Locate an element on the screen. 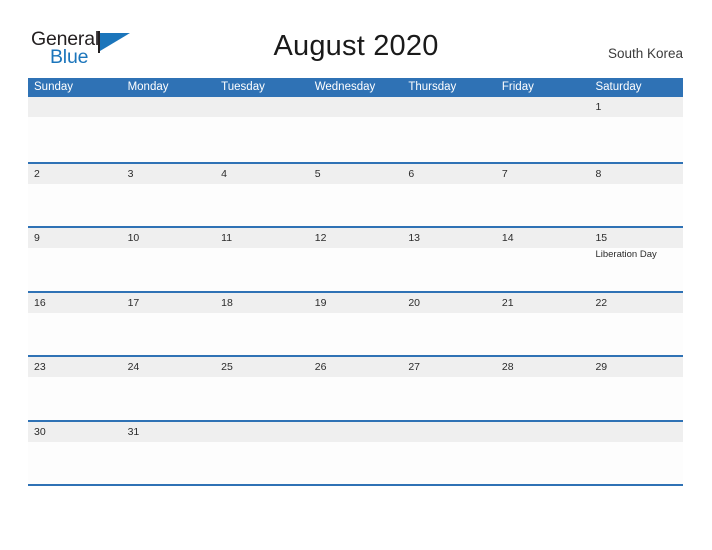  day-number-cell: 26 is located at coordinates (356, 367).